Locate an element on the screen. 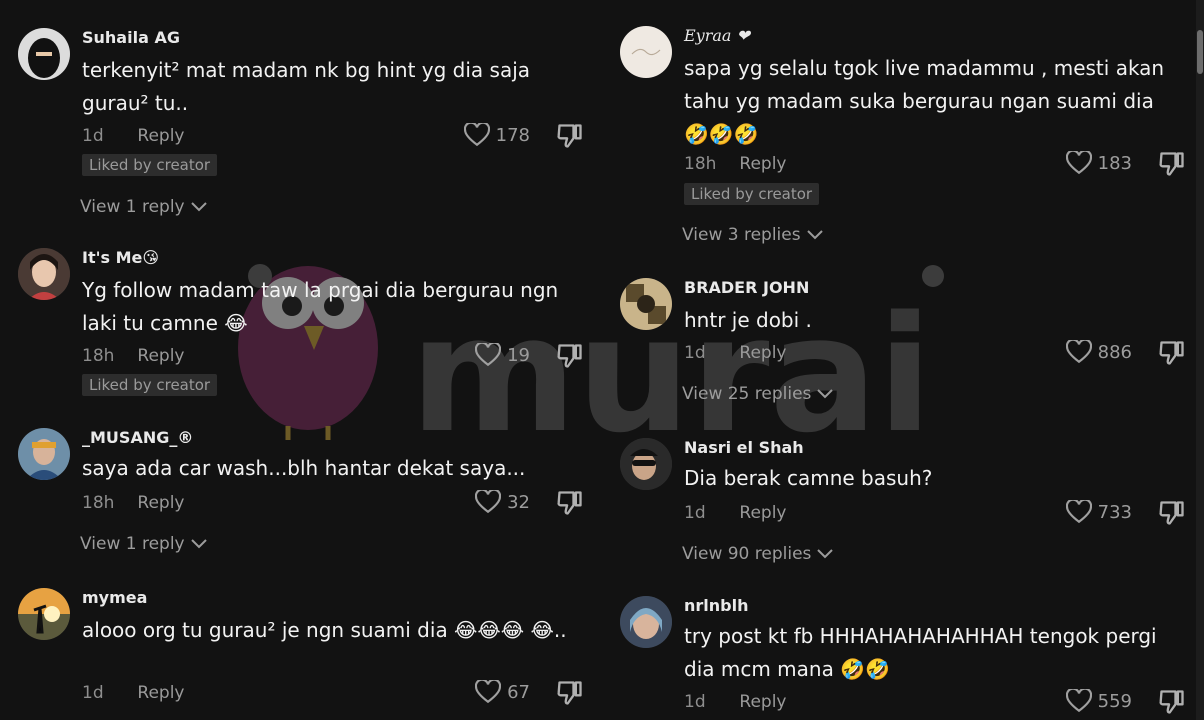  like-count: 19 is located at coordinates (518, 355).